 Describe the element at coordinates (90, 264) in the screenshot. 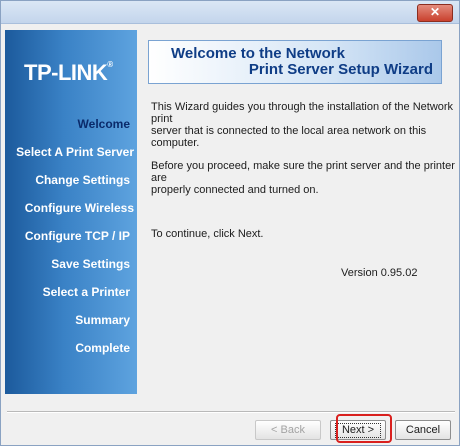

I see `step-save-settings: Save Settings` at that location.